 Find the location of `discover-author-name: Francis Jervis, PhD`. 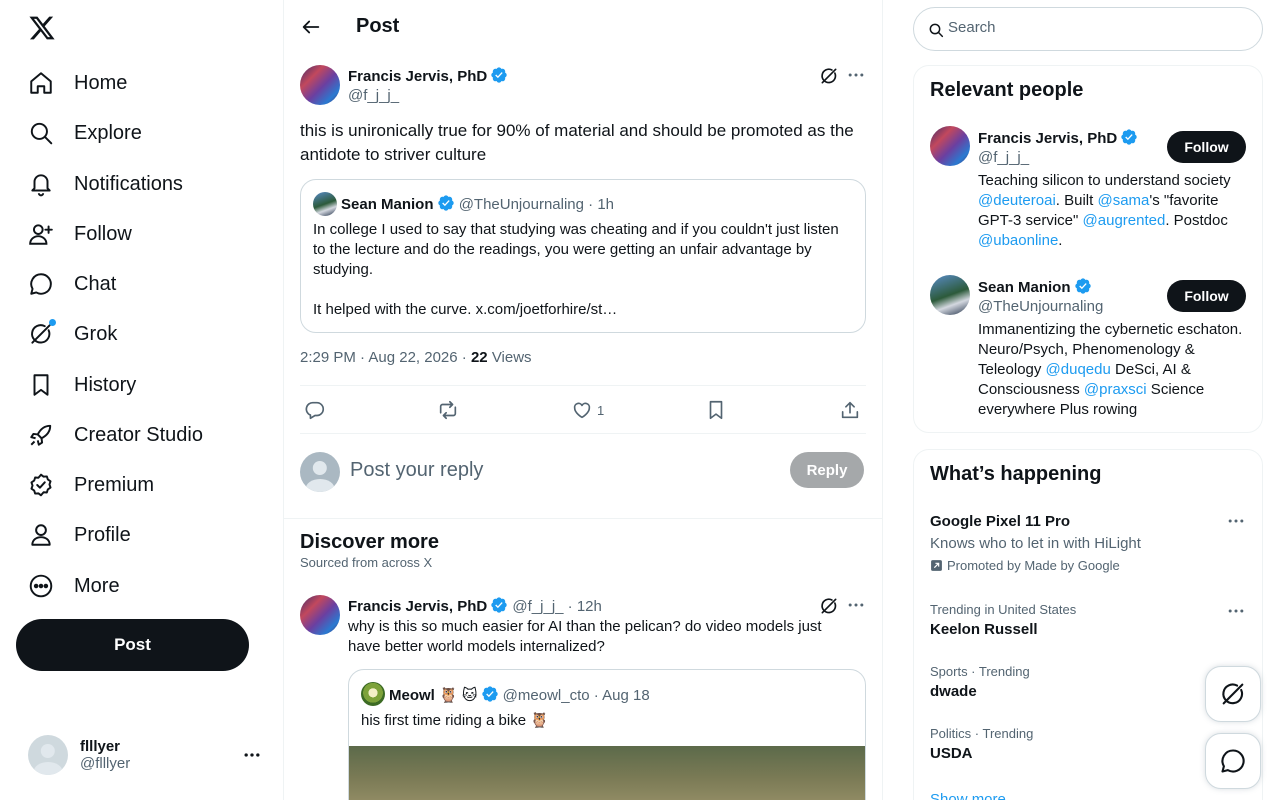

discover-author-name: Francis Jervis, PhD is located at coordinates (417, 606).